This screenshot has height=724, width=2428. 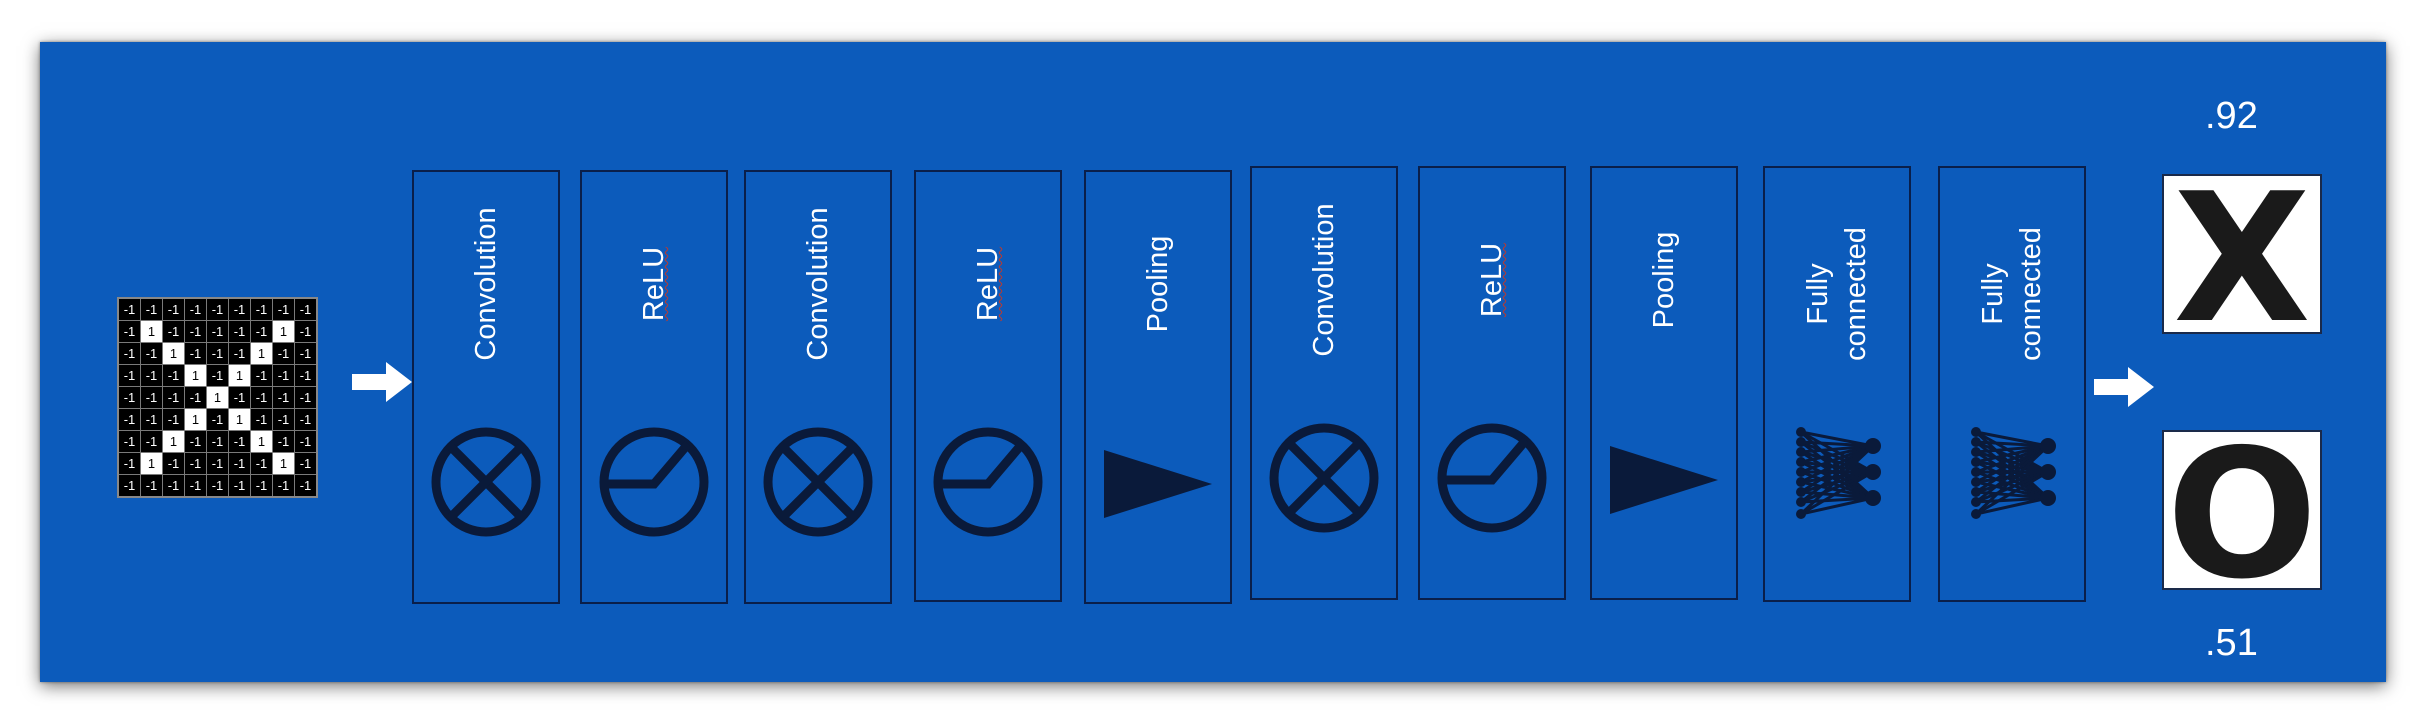 I want to click on o-letter: O, so click(x=2241, y=510).